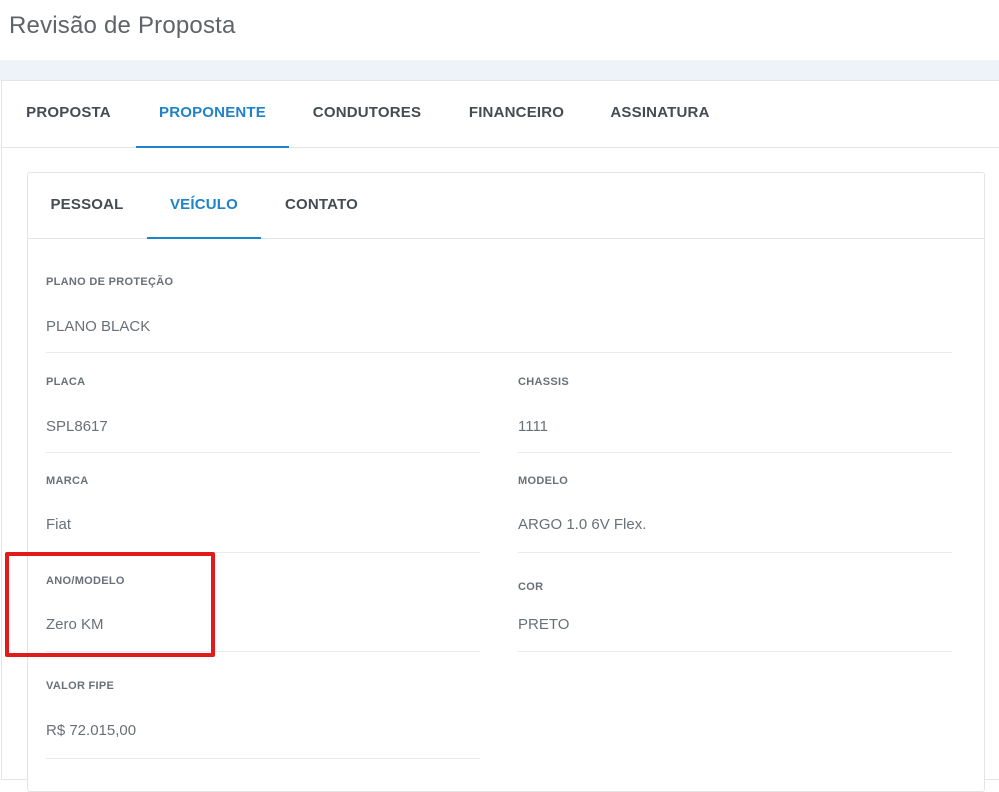 This screenshot has height=792, width=999. I want to click on field-value: Zero KM, so click(75, 624).